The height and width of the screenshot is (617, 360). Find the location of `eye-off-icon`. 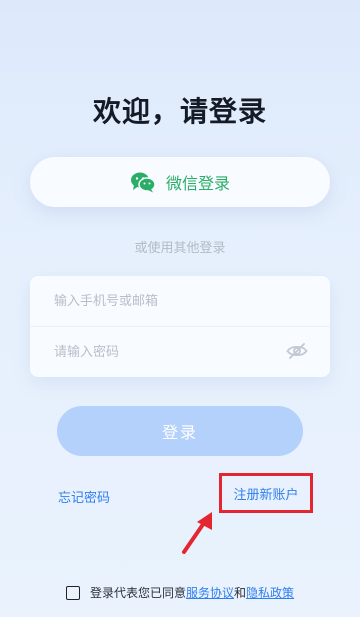

eye-off-icon is located at coordinates (297, 351).